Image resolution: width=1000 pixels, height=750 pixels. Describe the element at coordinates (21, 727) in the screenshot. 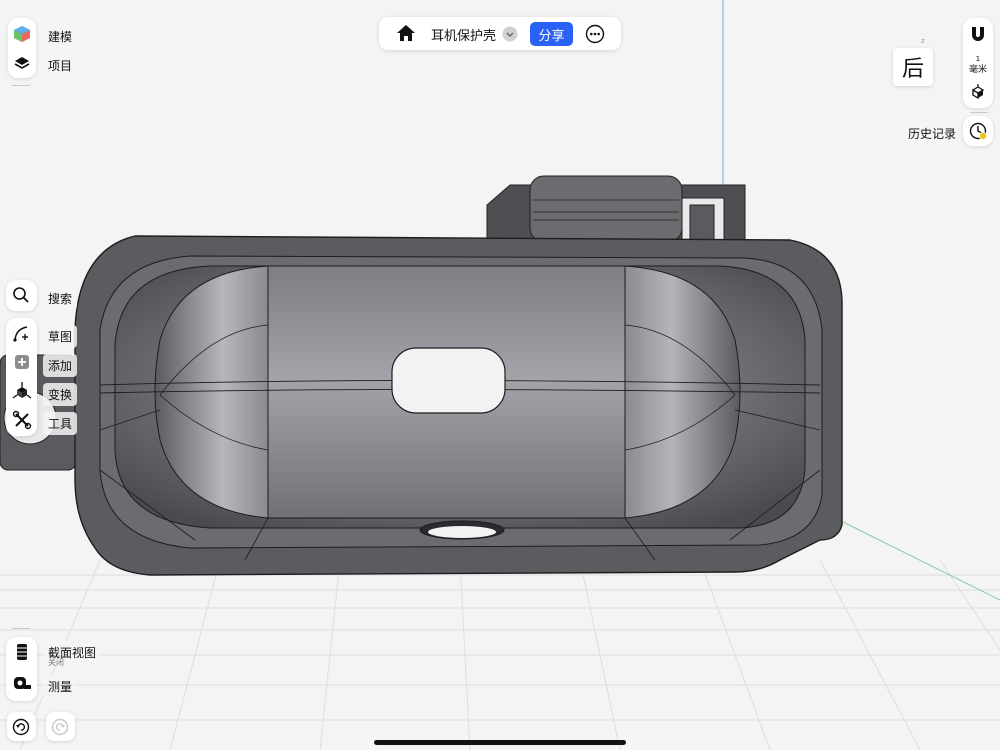

I see `undo-icon` at that location.